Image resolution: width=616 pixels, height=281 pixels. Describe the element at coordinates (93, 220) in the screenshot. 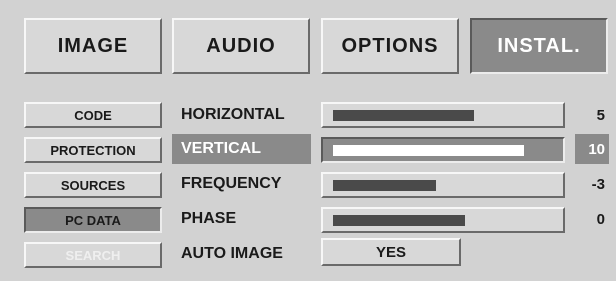

I see `sidebar-item-pc-data: PC DATA` at that location.